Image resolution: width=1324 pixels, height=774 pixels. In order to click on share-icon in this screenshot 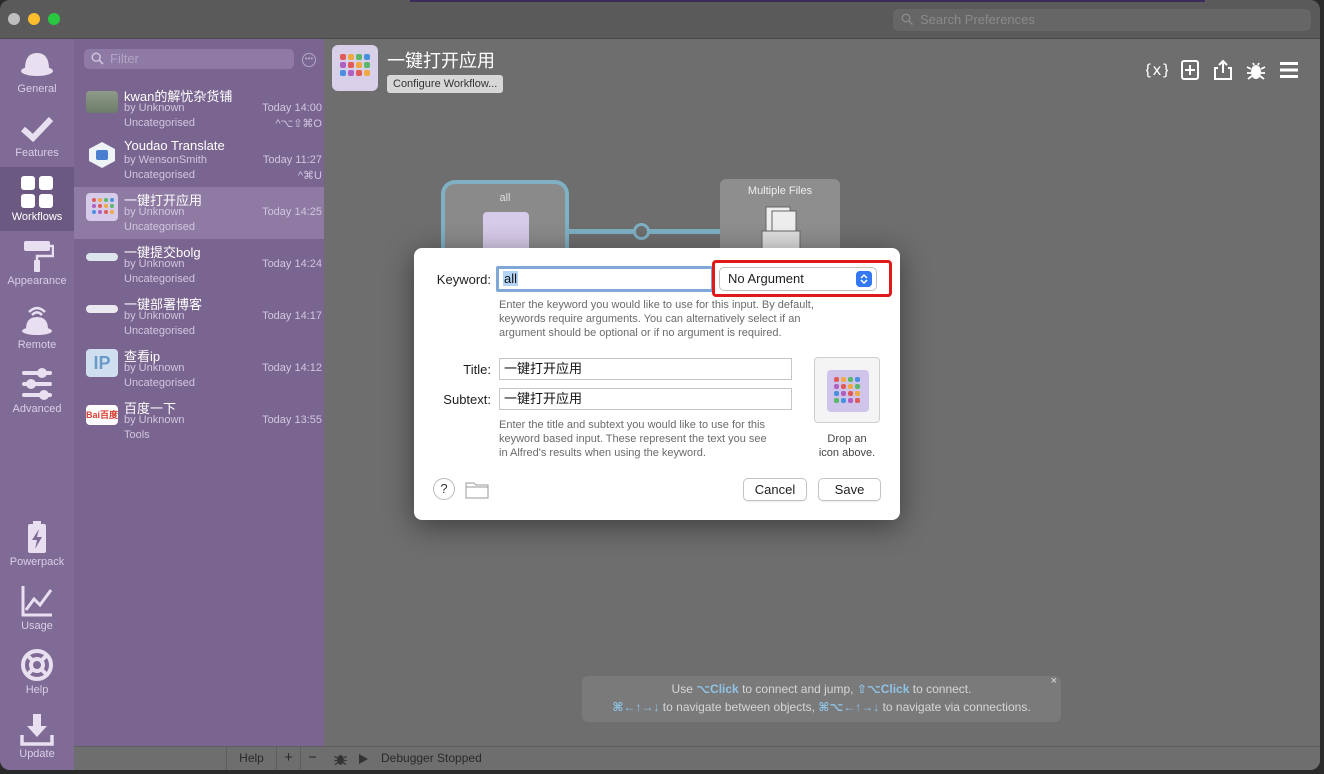, I will do `click(1223, 70)`.